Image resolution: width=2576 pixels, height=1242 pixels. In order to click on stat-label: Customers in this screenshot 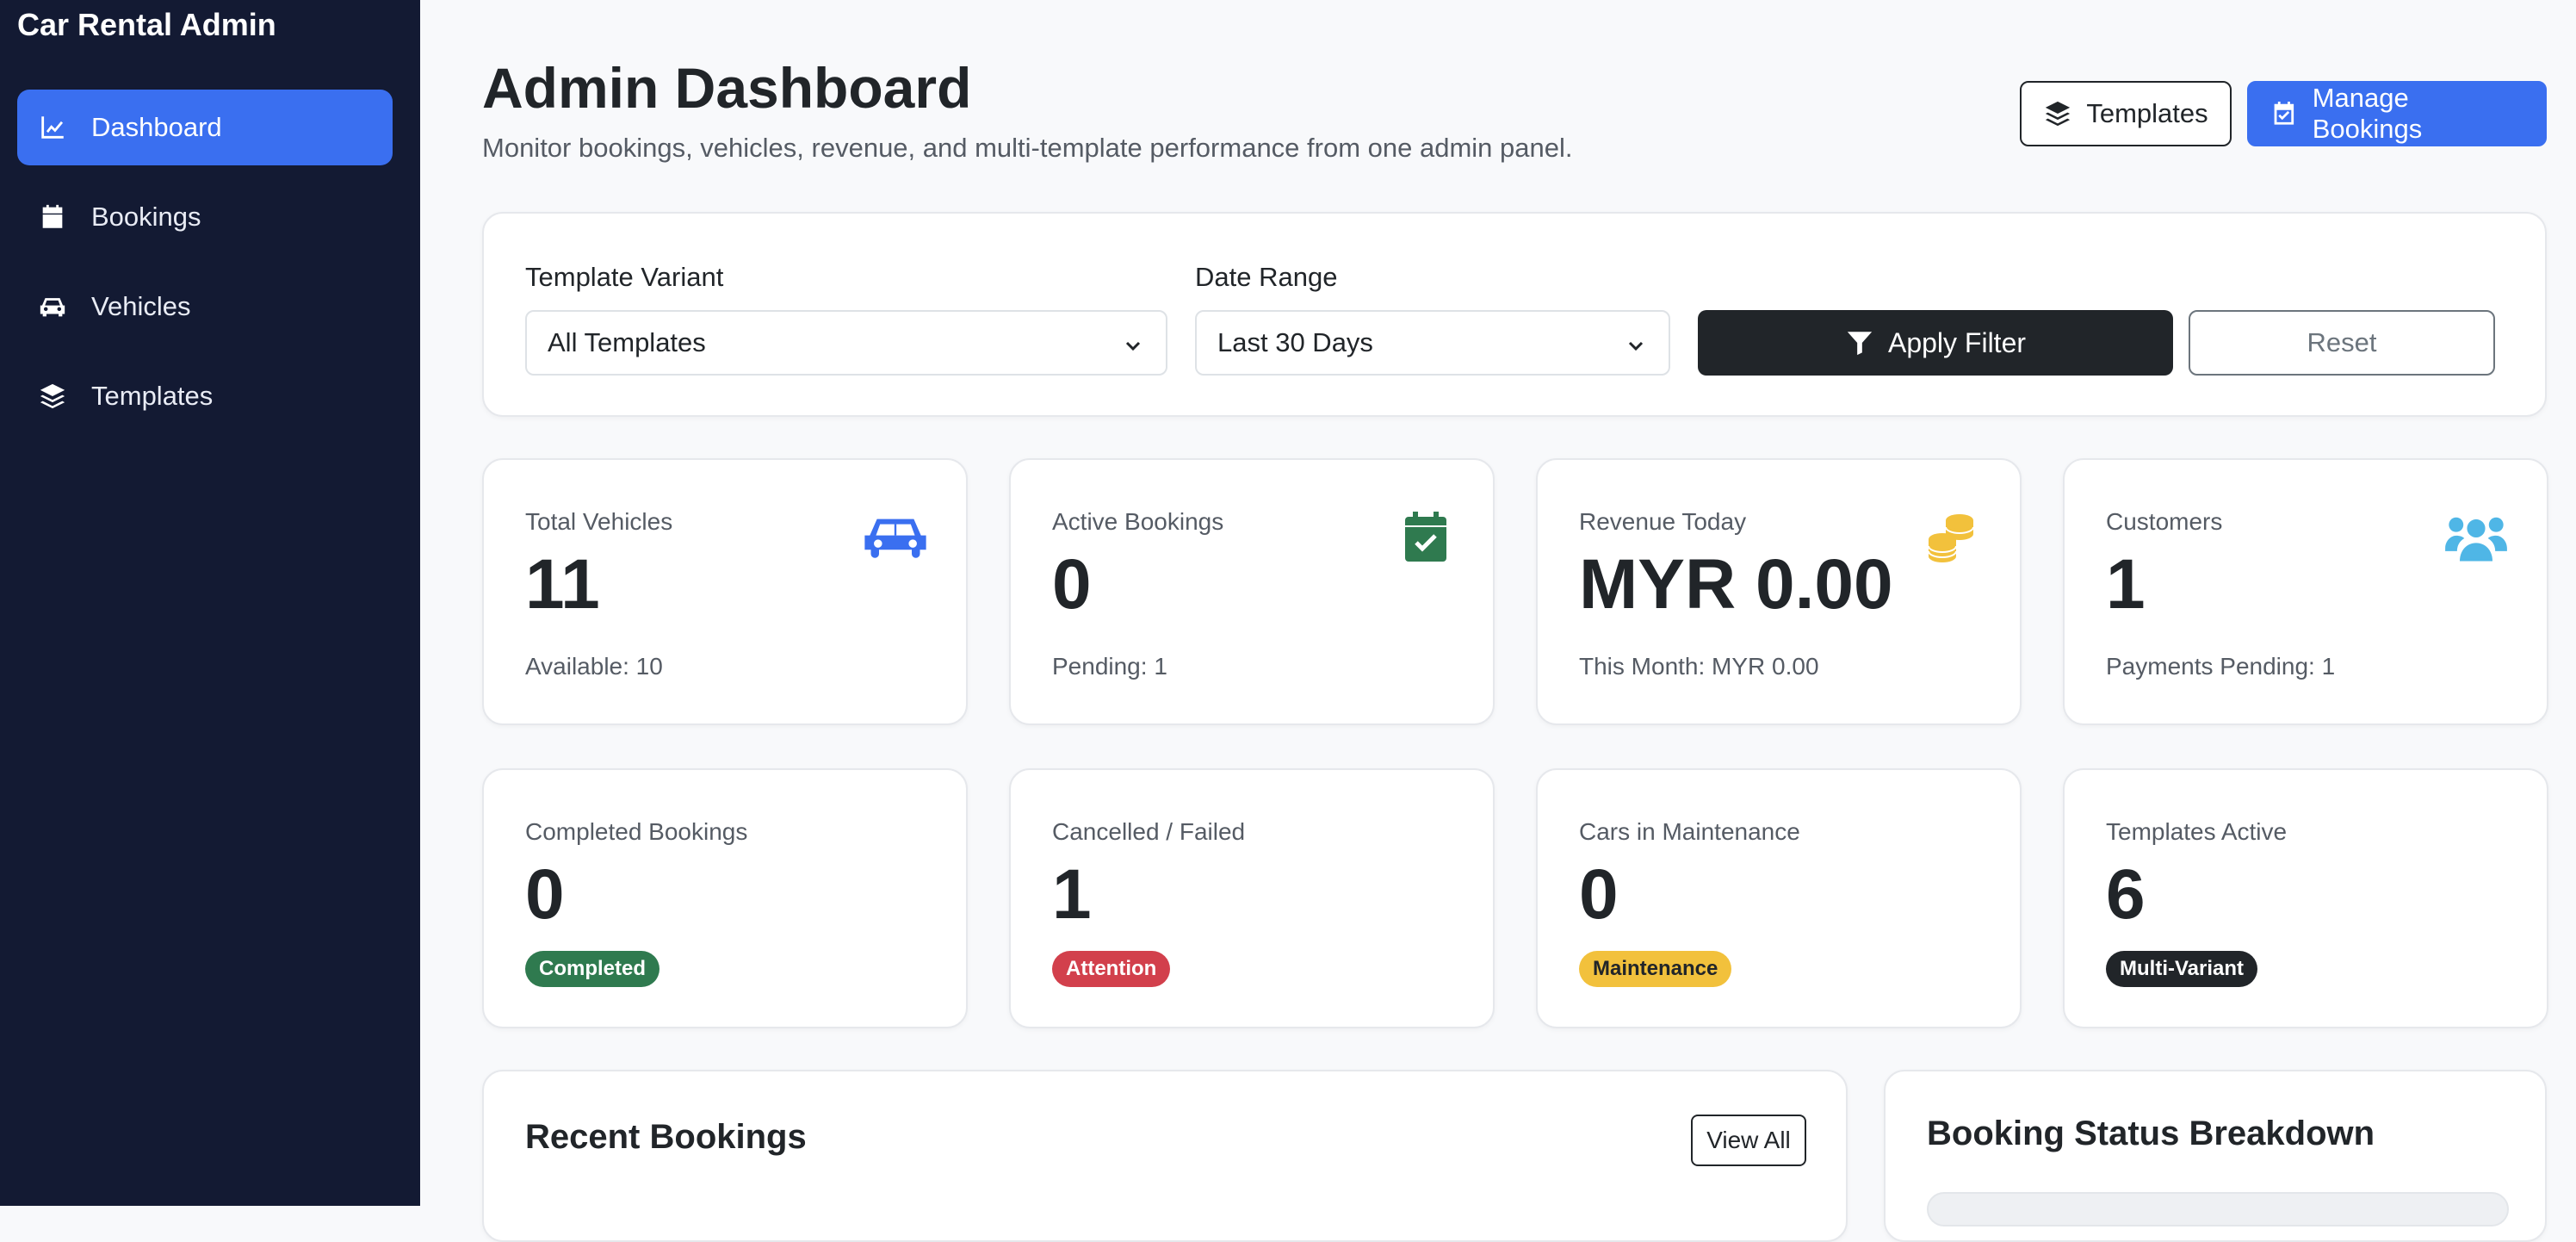, I will do `click(2164, 521)`.